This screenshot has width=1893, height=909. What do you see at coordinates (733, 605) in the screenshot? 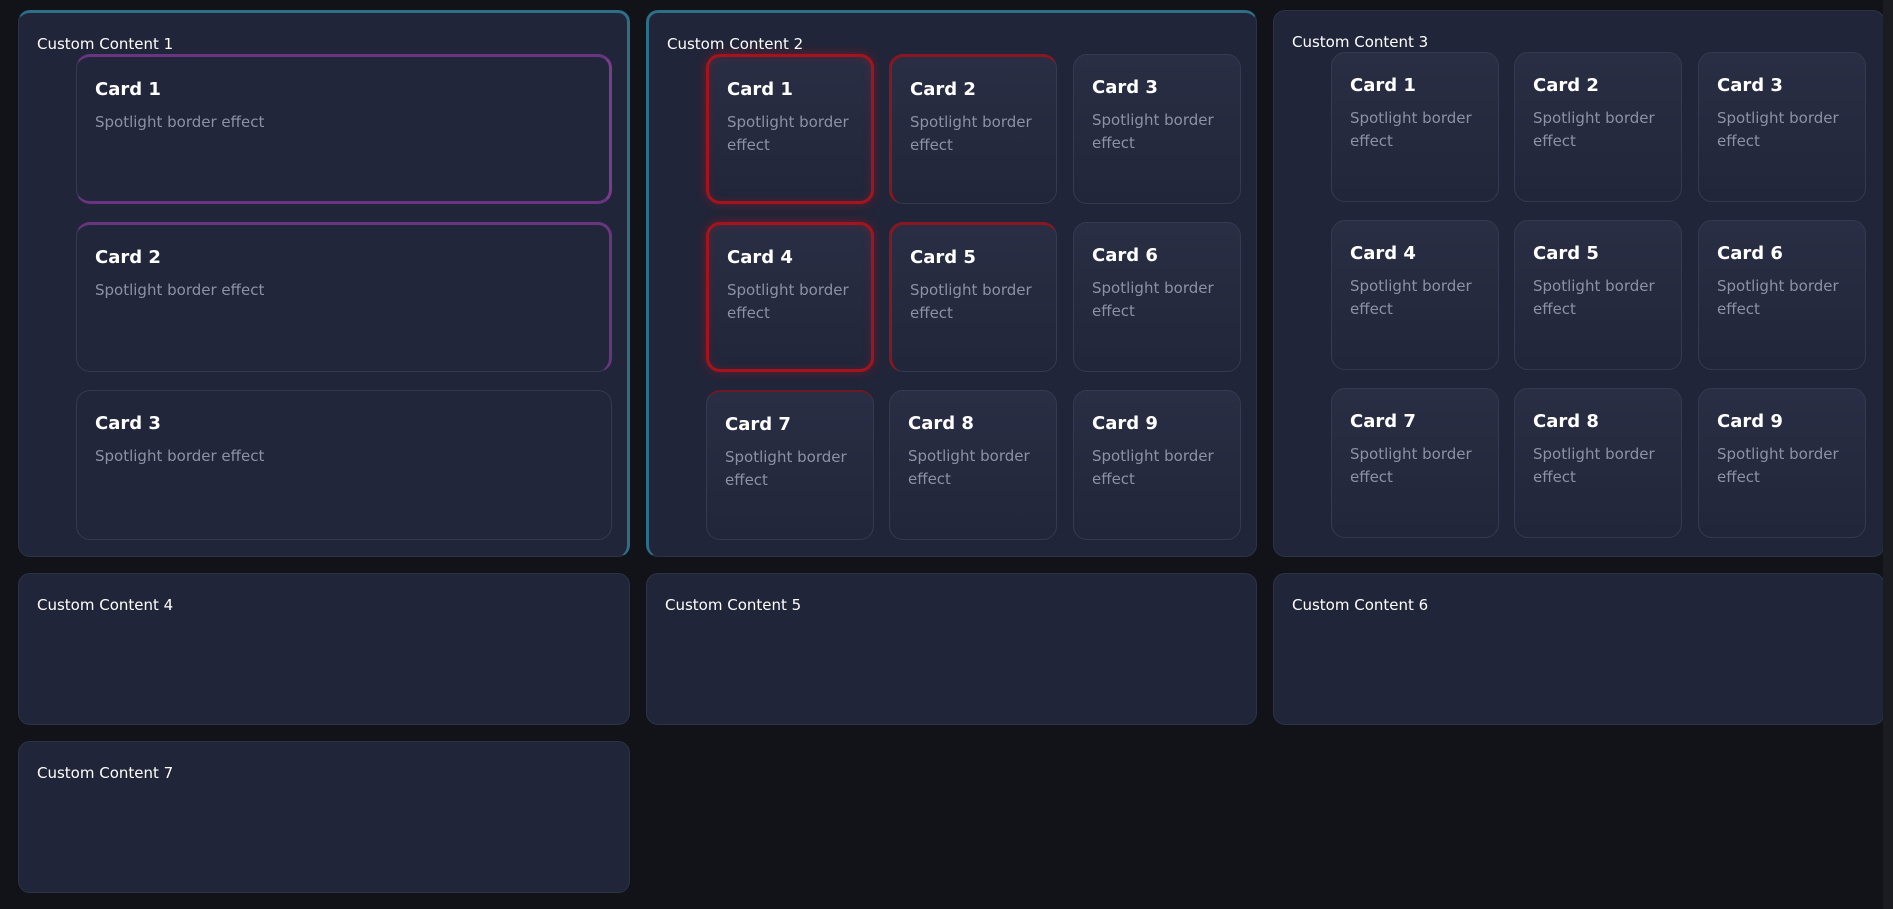
I see `panel-title: Custom Content 5` at bounding box center [733, 605].